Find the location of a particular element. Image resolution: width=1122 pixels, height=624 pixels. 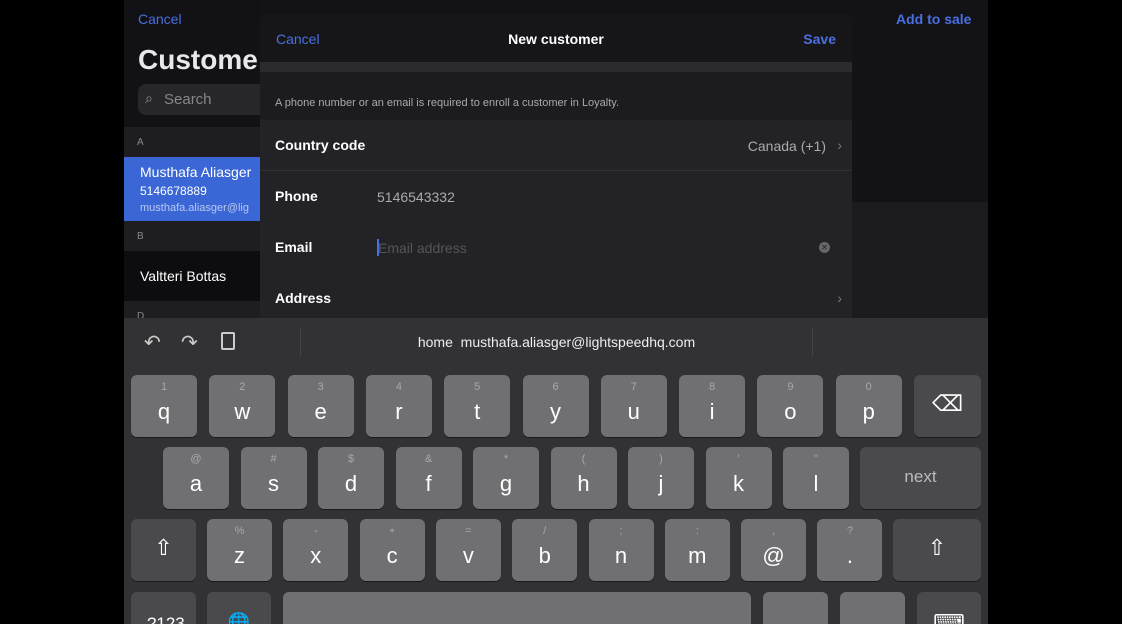

key-y: 6y is located at coordinates (555, 406).